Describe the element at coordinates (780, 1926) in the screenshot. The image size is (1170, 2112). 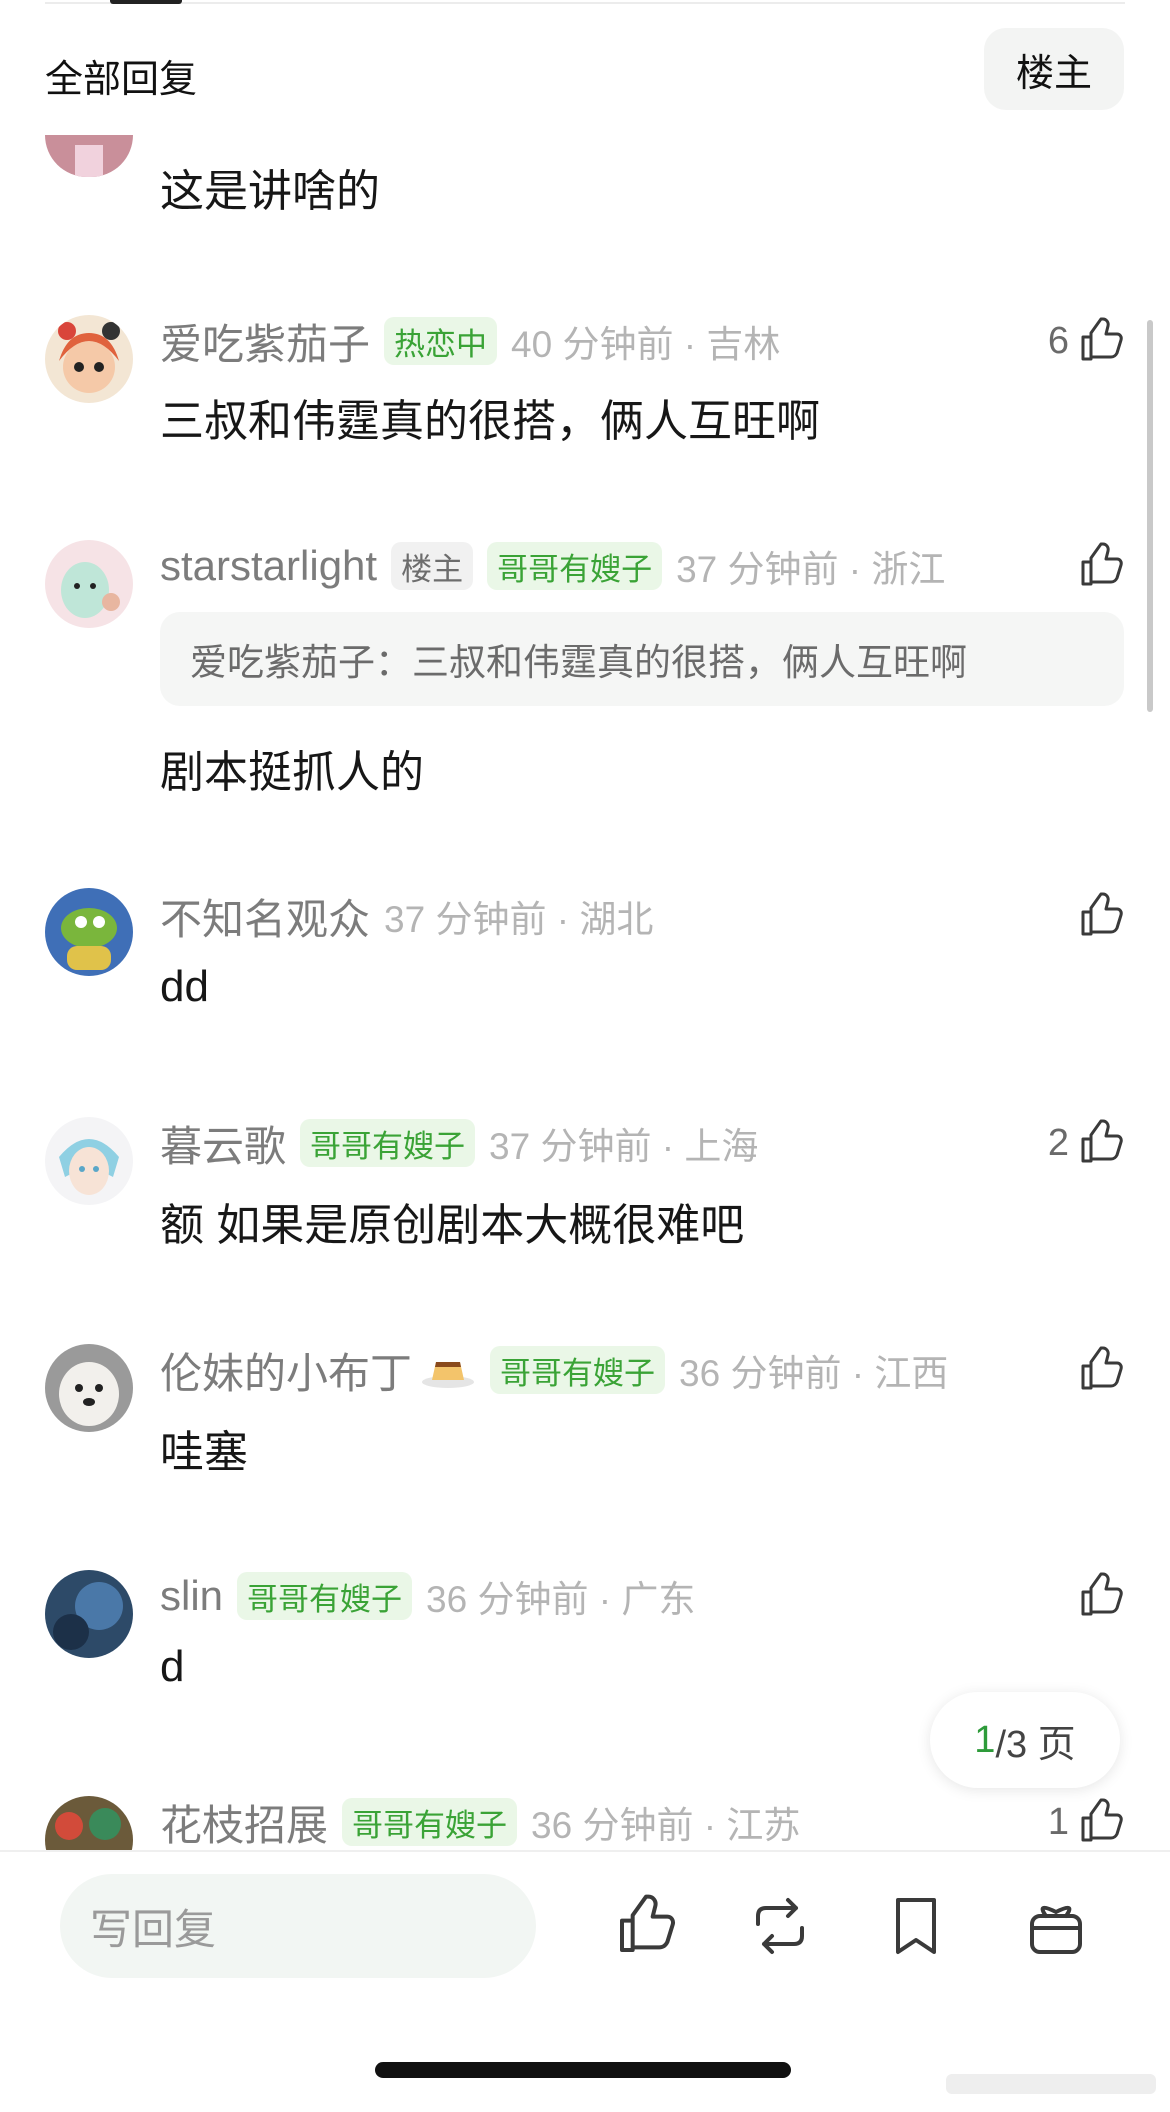
I see `repost-icon` at that location.